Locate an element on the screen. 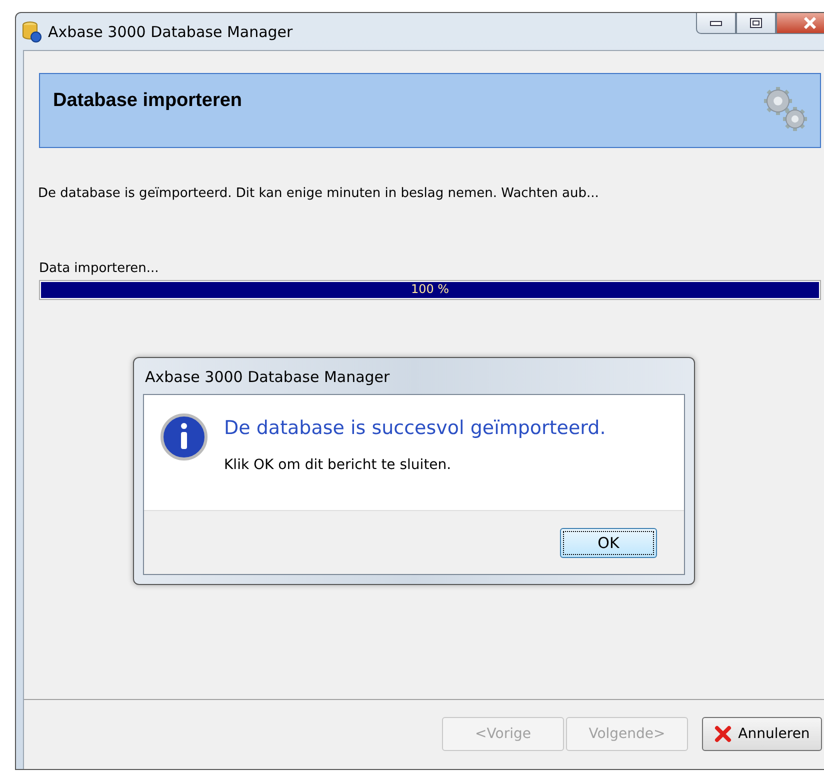  minimize-button is located at coordinates (716, 23).